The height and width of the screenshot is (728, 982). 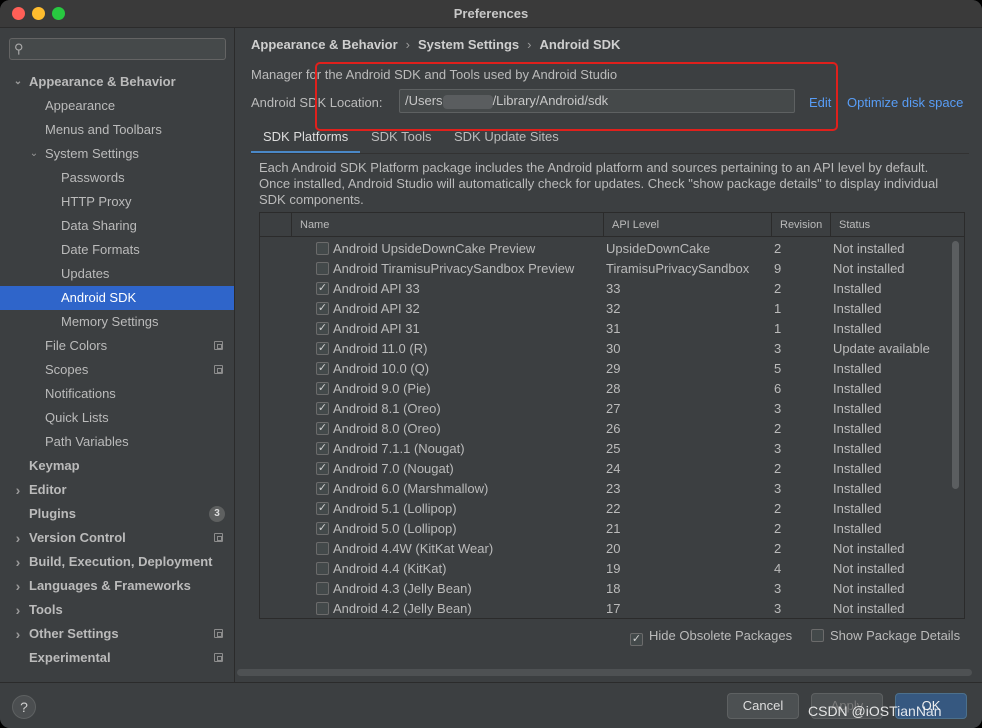 What do you see at coordinates (605, 469) in the screenshot?
I see `table-row: ✓ Android 7.0 (Nougat) 24 2 Installed` at bounding box center [605, 469].